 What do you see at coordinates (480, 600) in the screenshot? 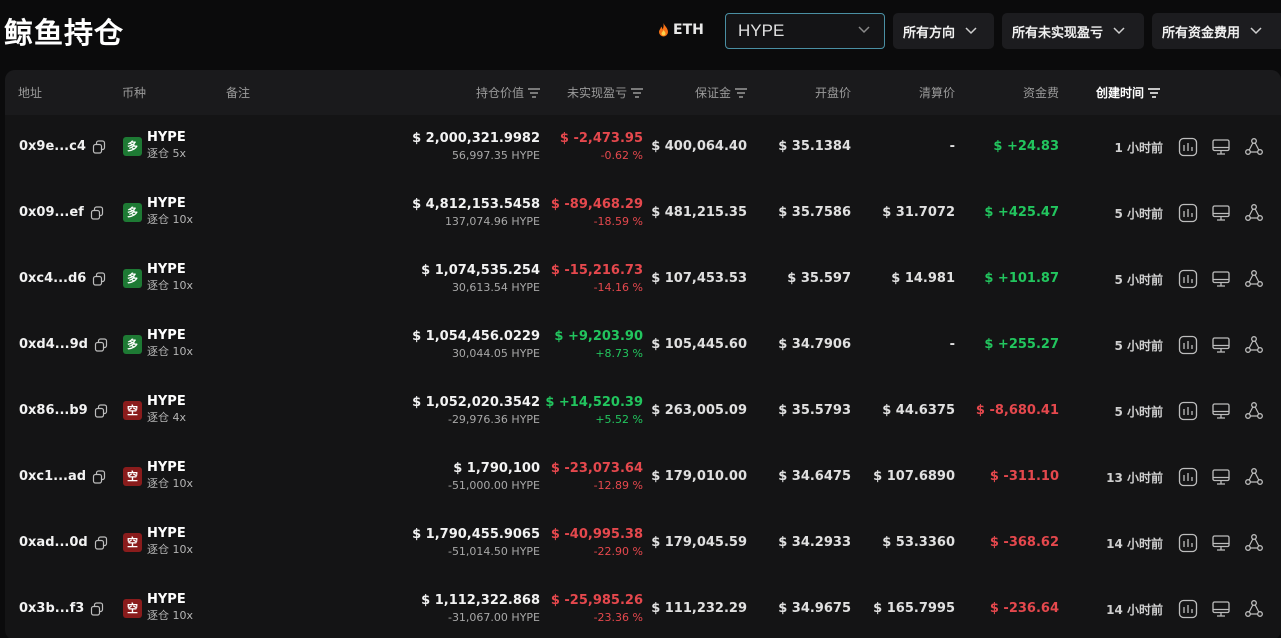
I see `position-value: $ 1,112,322.868` at bounding box center [480, 600].